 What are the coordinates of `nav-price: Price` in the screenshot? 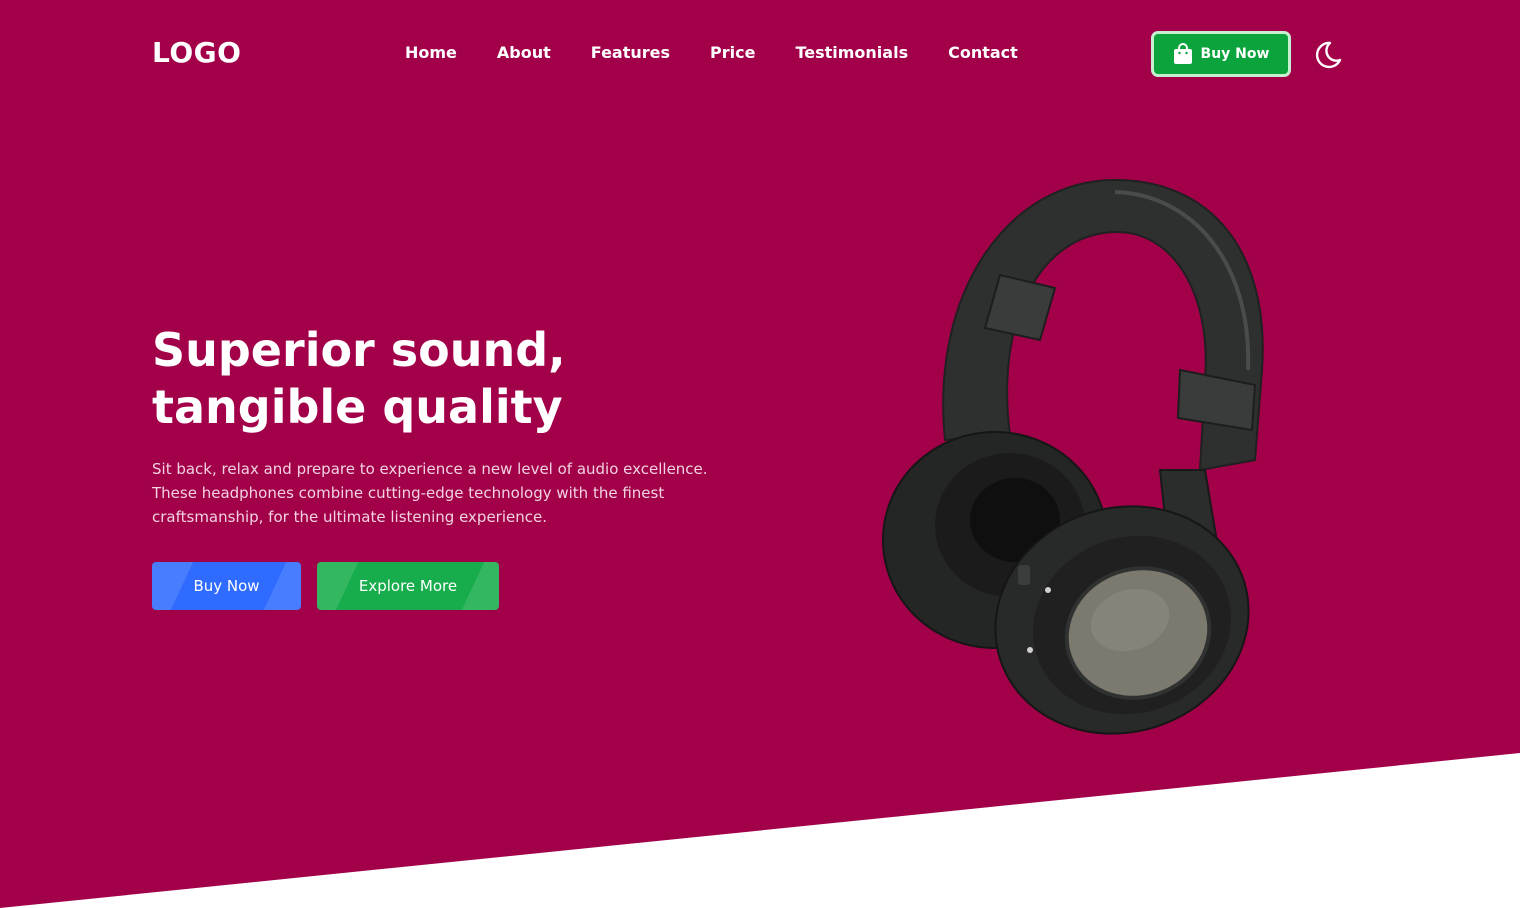 It's located at (732, 52).